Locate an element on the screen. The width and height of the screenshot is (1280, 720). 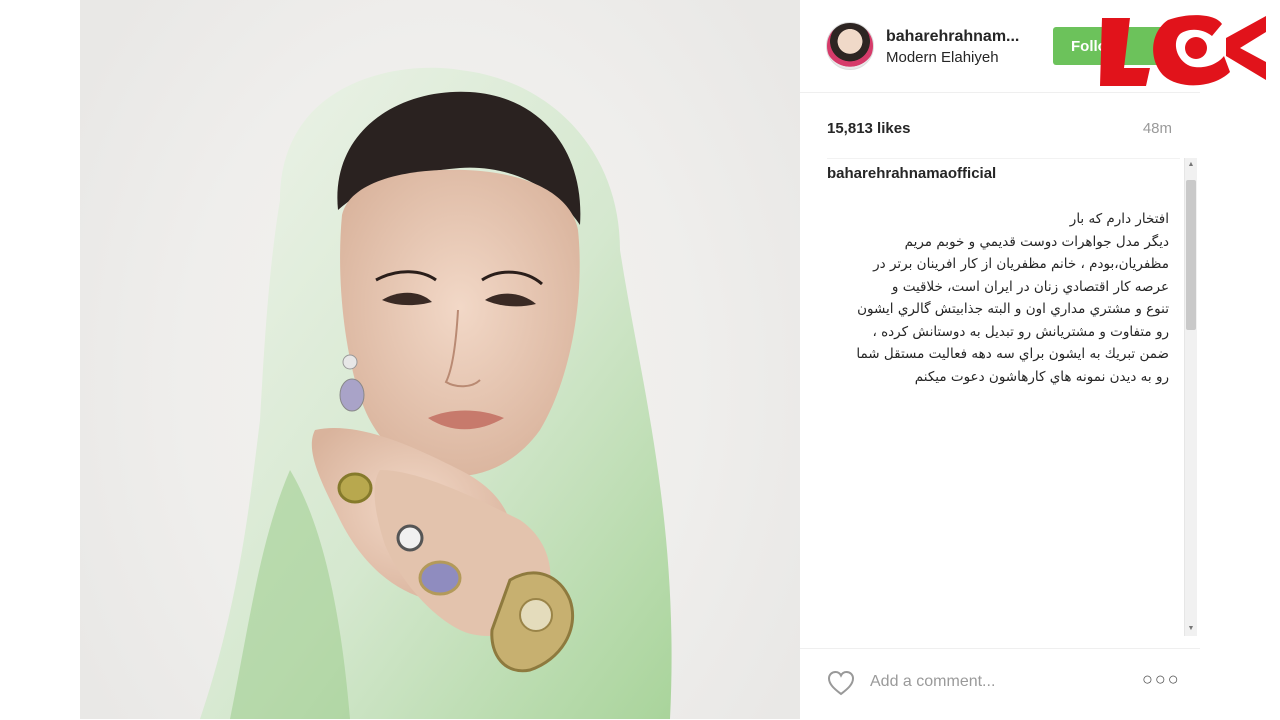
add-comment-input is located at coordinates (990, 682).